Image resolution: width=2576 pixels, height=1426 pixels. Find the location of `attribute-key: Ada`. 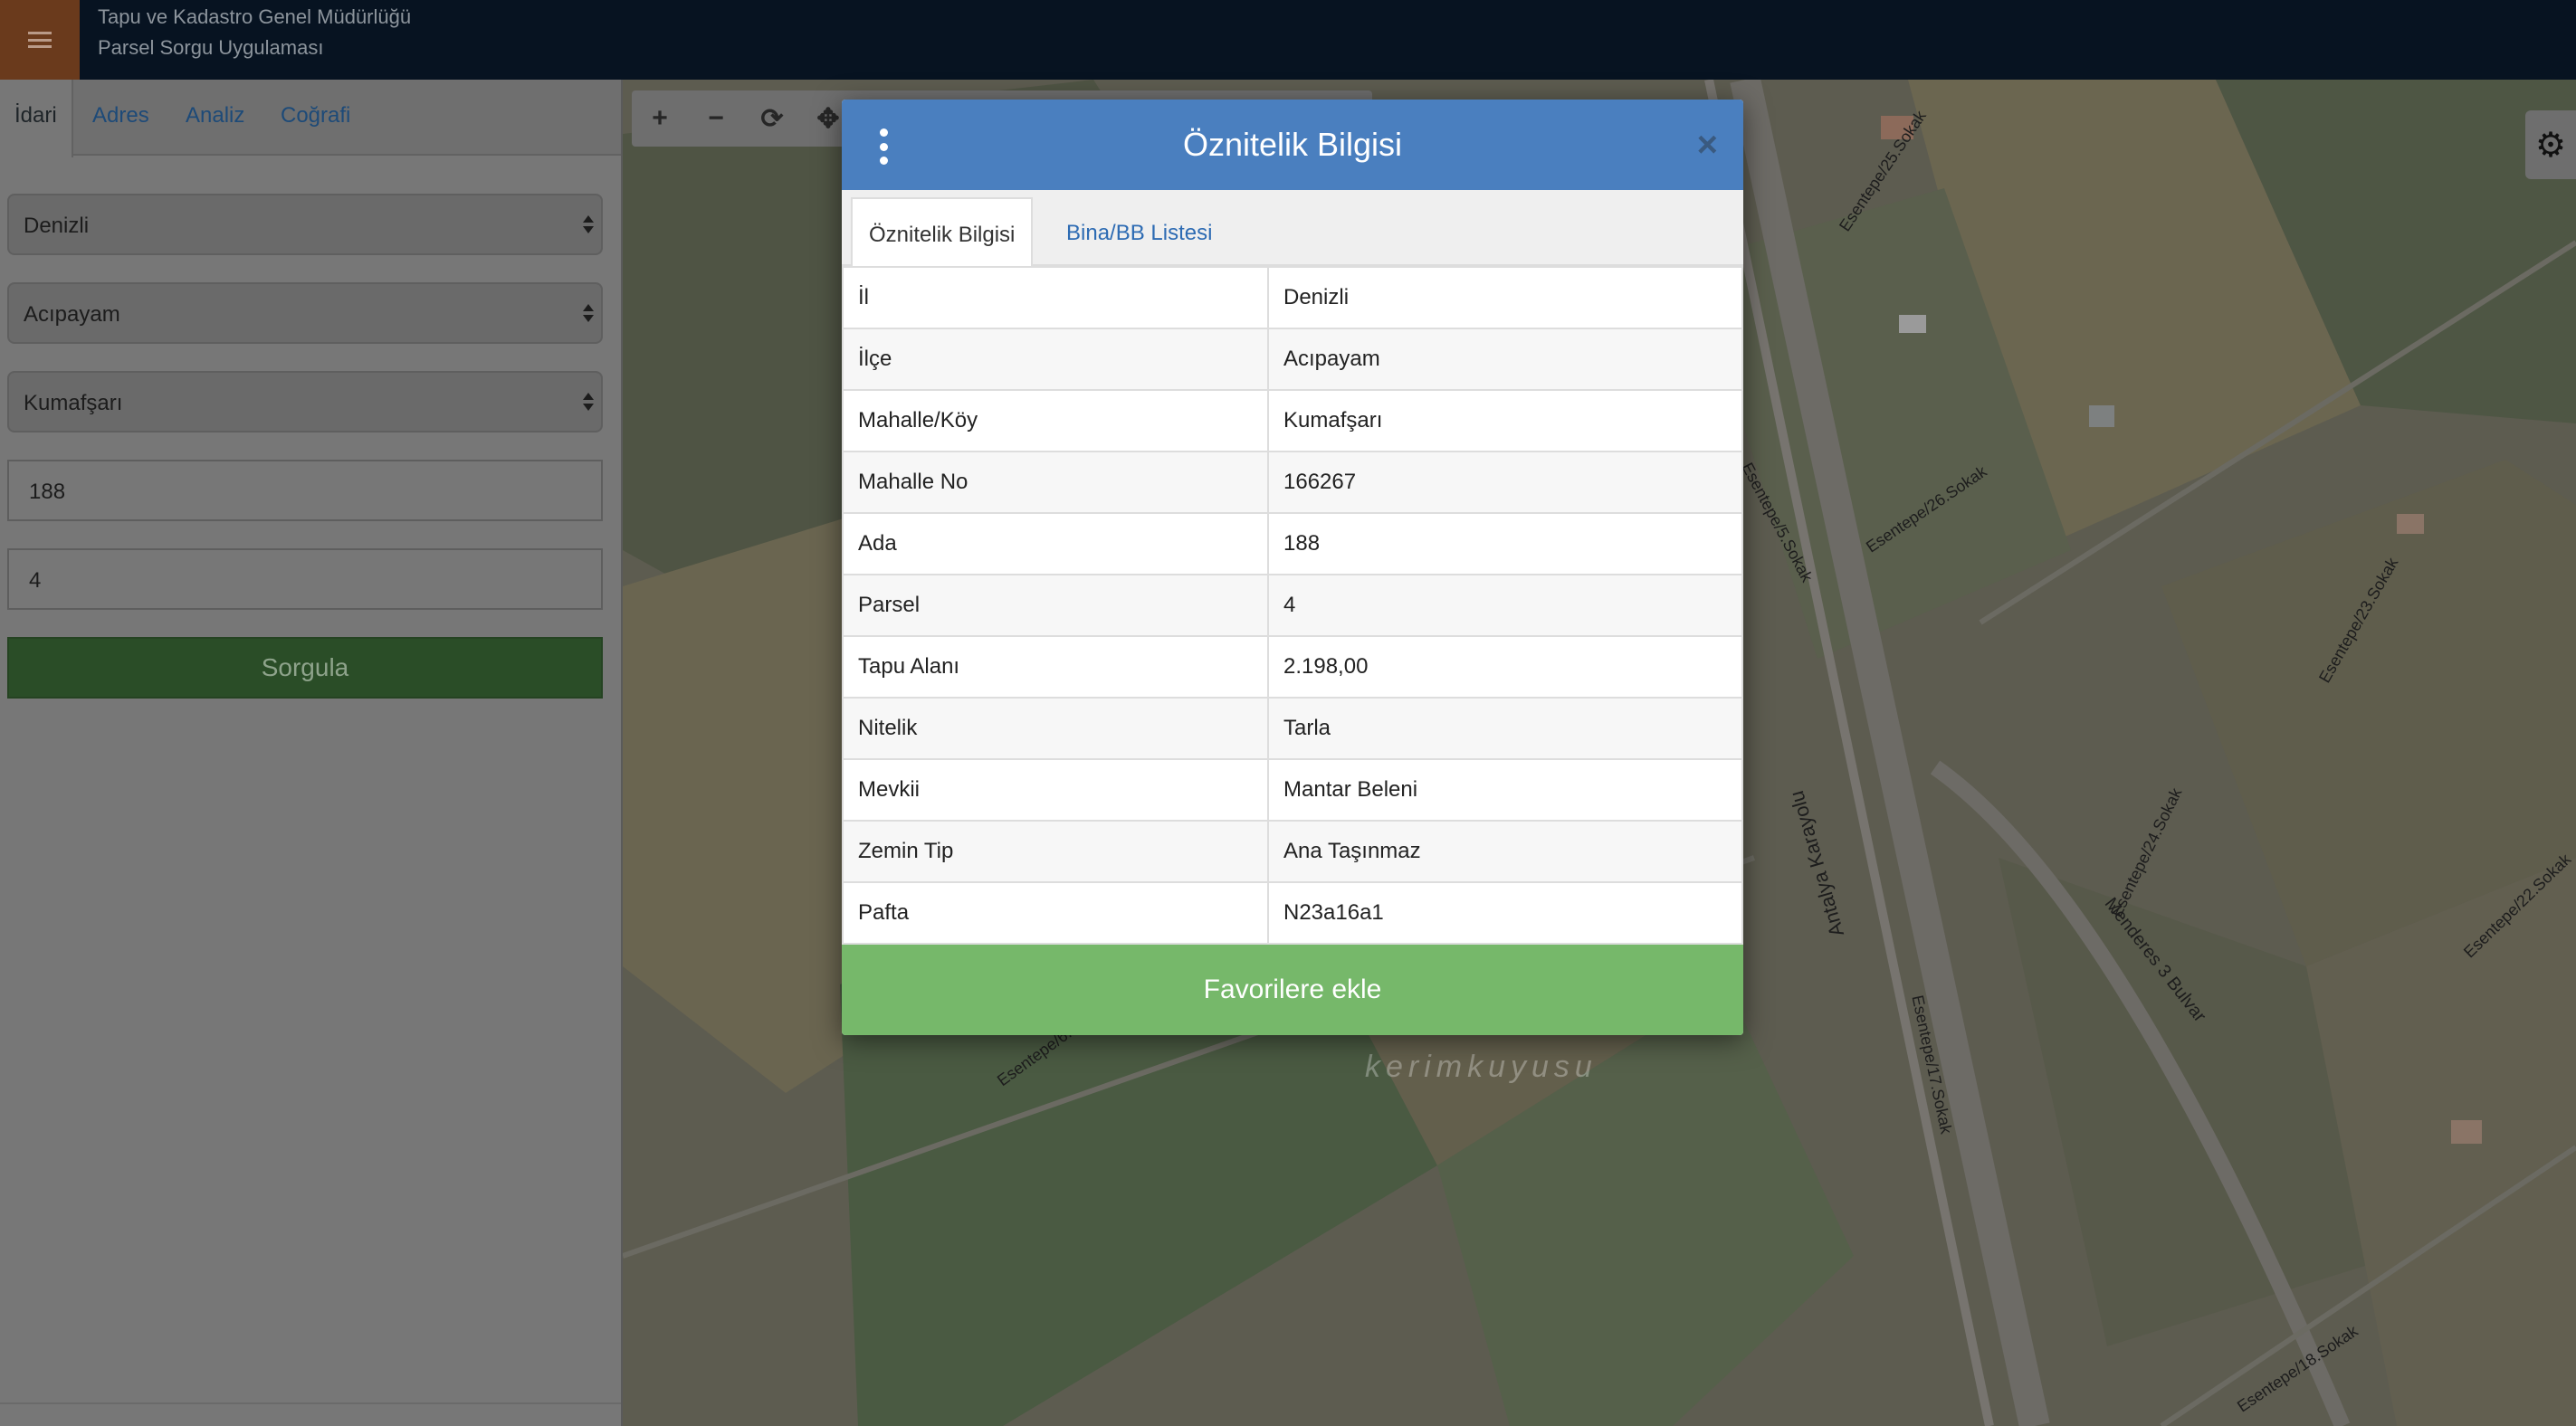

attribute-key: Ada is located at coordinates (1055, 543).